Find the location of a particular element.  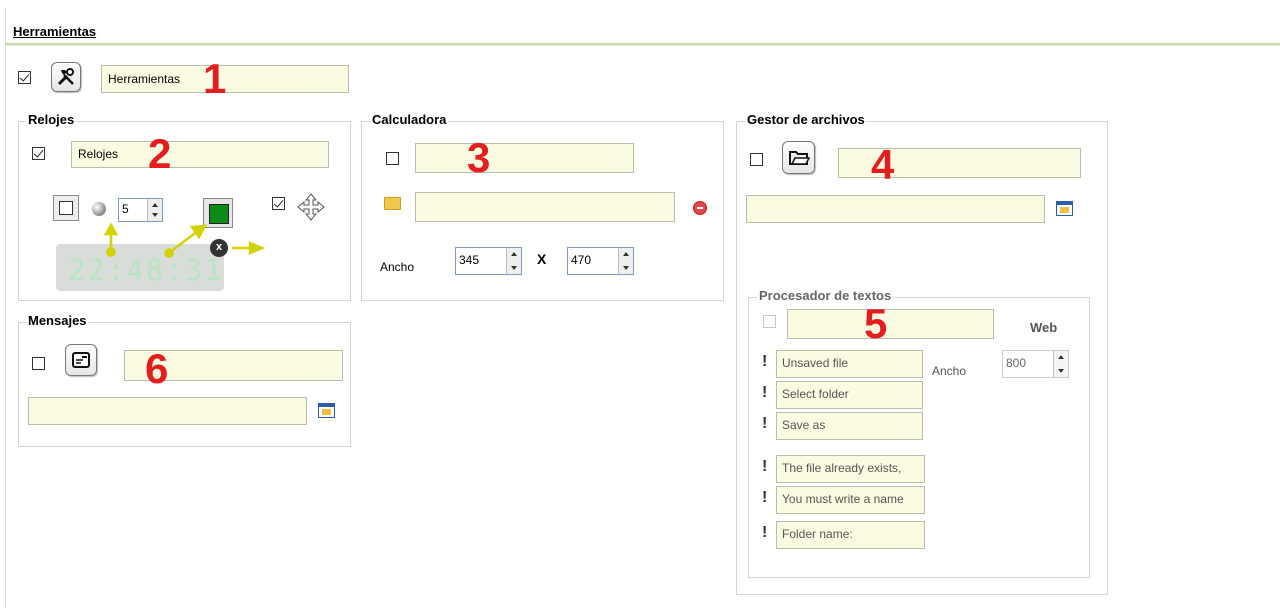

calculator-path-input is located at coordinates (545, 207).